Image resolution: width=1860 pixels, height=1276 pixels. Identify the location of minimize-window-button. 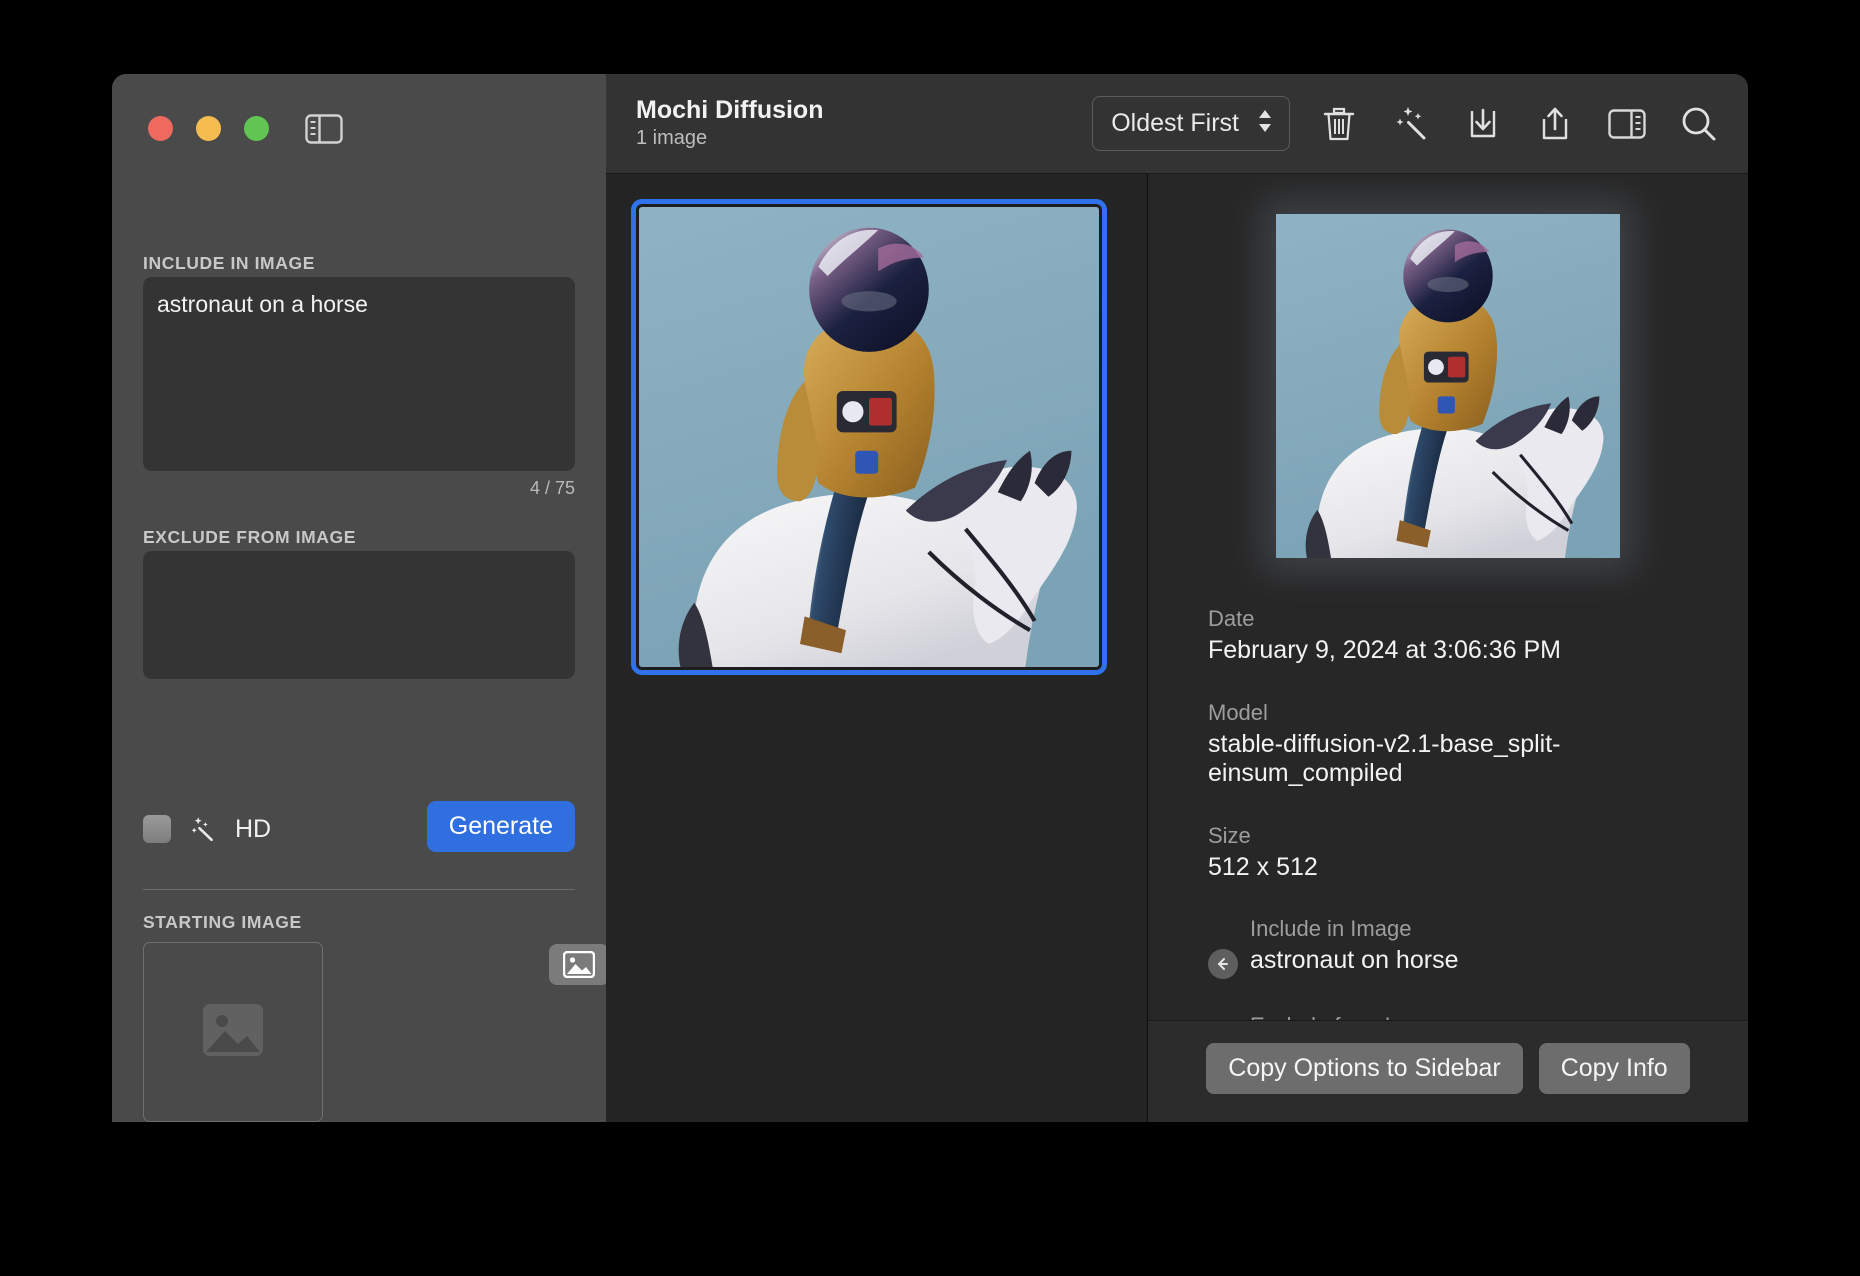
(208, 128).